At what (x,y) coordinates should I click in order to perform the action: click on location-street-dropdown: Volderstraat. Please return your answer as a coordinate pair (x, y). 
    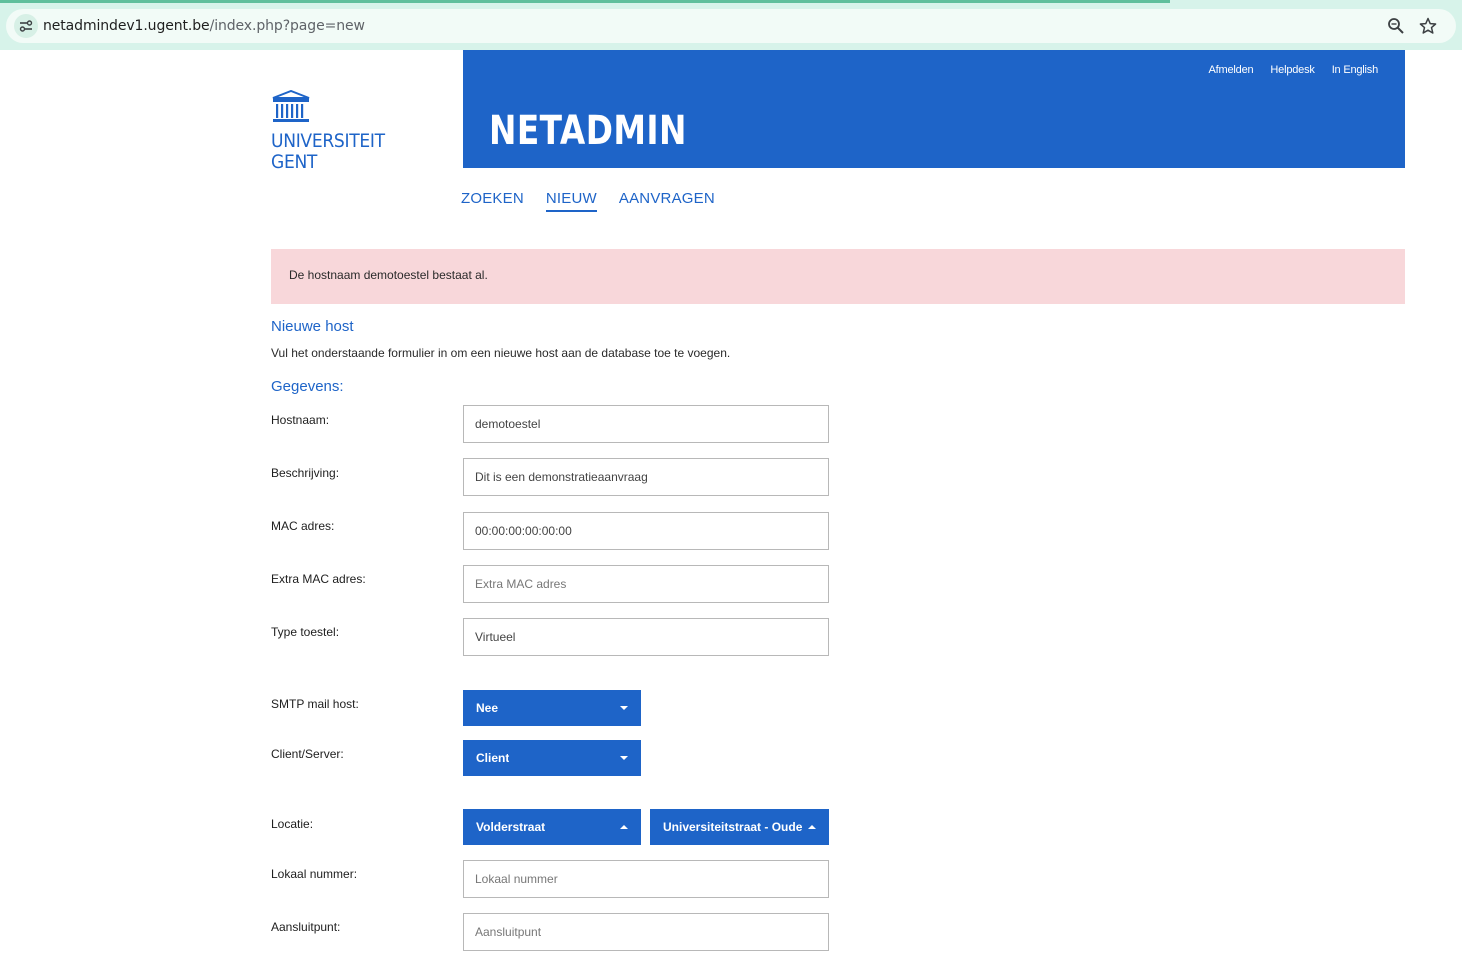
    Looking at the image, I should click on (552, 827).